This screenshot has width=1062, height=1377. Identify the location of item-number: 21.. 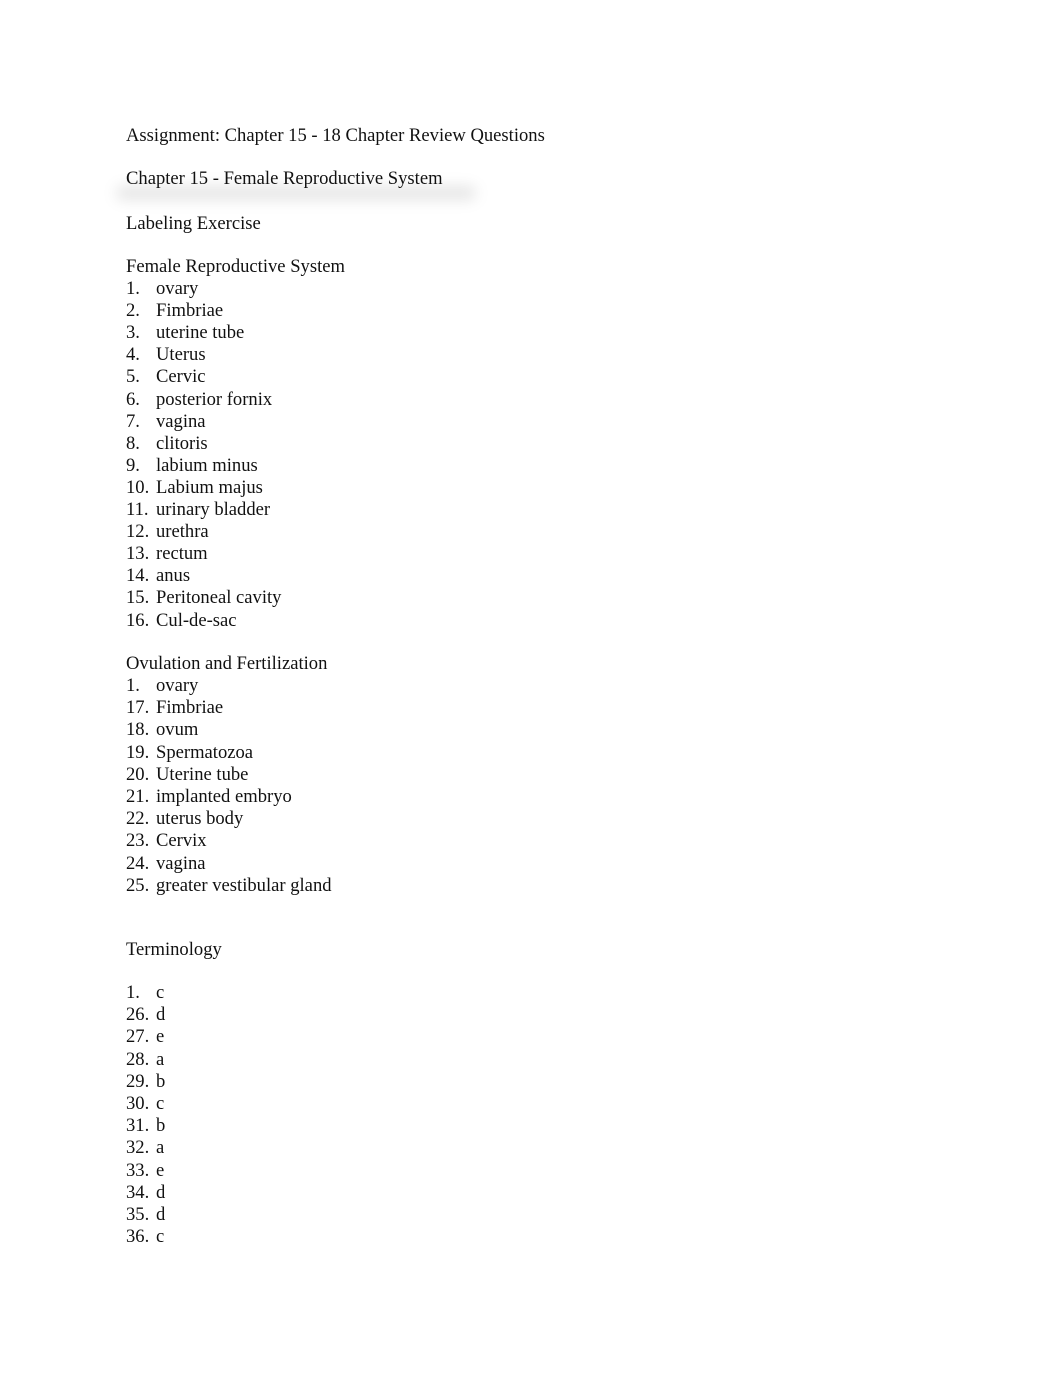
(138, 796).